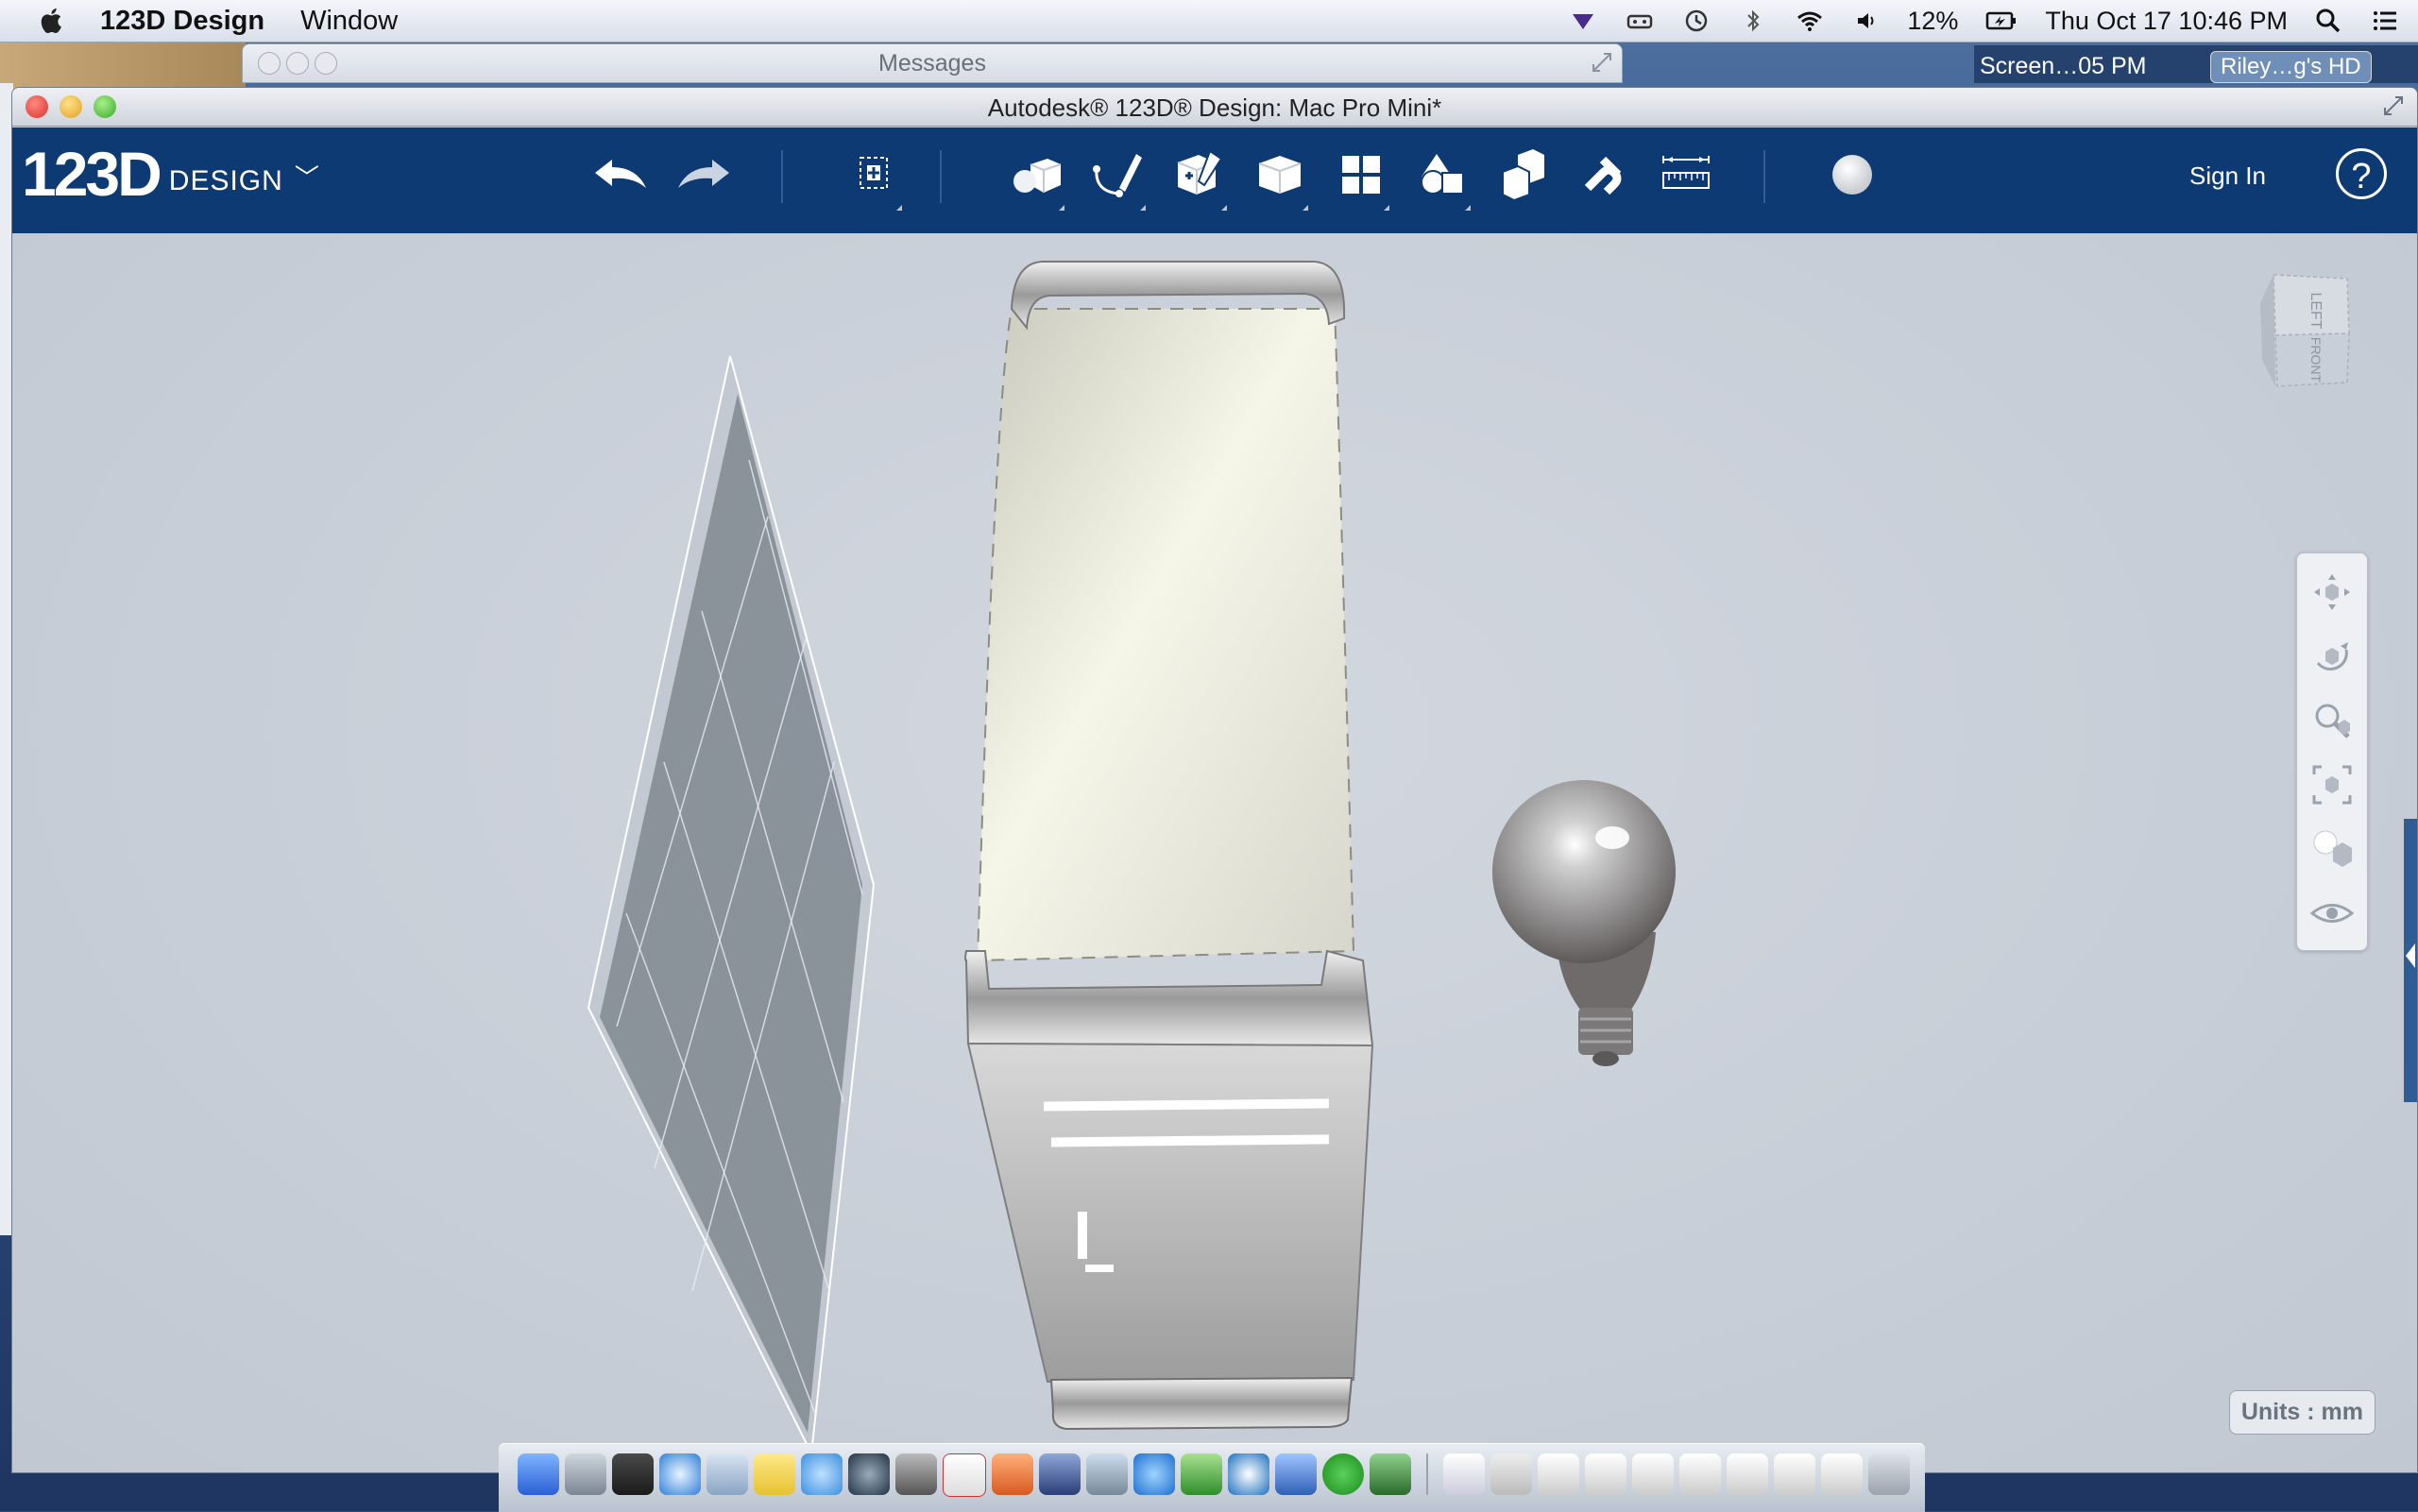 The image size is (2418, 1512). Describe the element at coordinates (1696, 21) in the screenshot. I see `time-machine-icon` at that location.